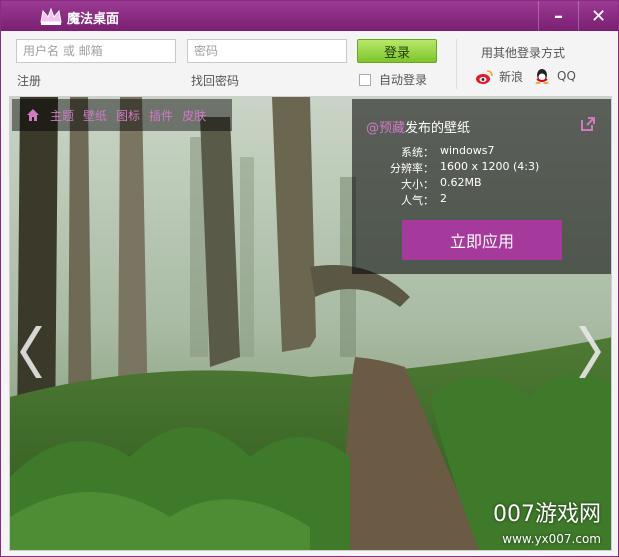  What do you see at coordinates (161, 115) in the screenshot?
I see `nav-item-plugins: 插件` at bounding box center [161, 115].